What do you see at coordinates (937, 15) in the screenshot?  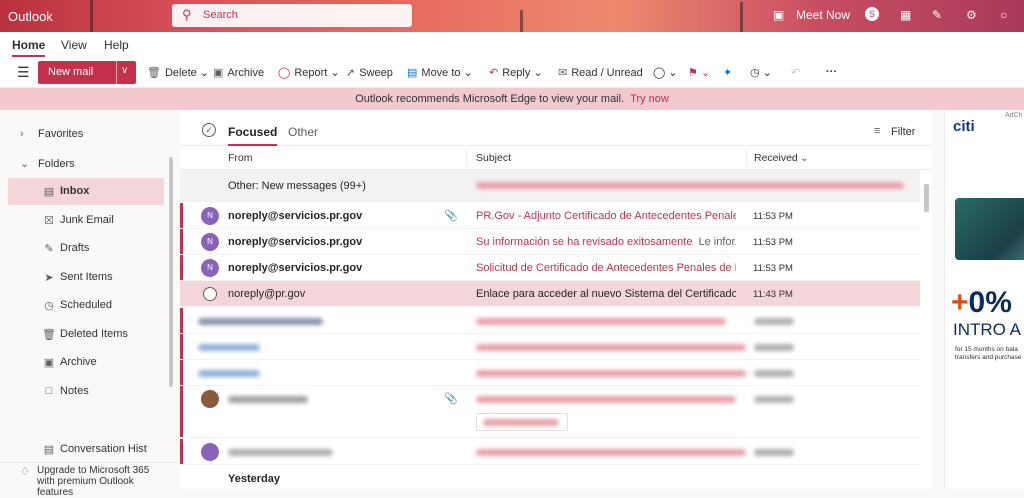 I see `feedback-icon: ✎` at bounding box center [937, 15].